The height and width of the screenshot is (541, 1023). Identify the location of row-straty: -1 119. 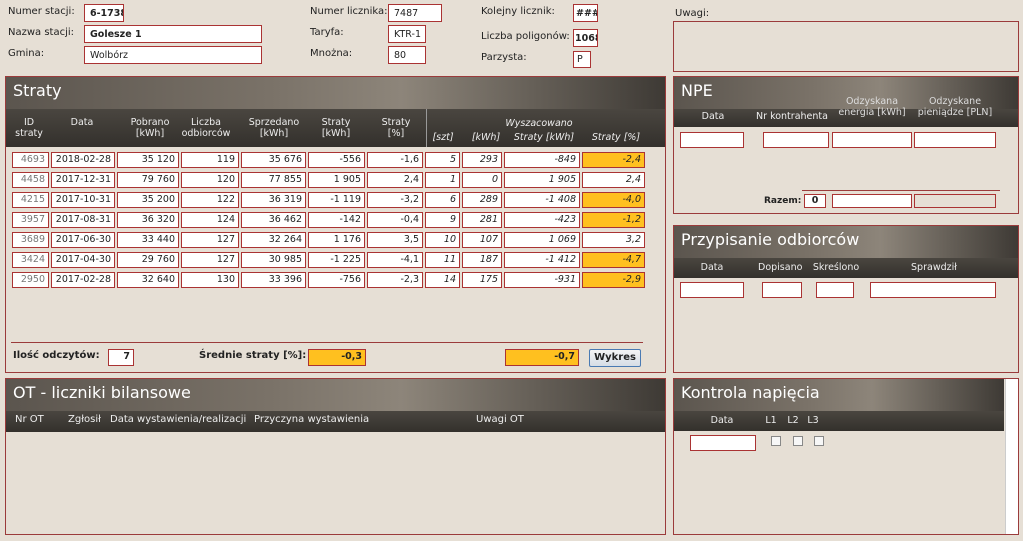
(336, 200).